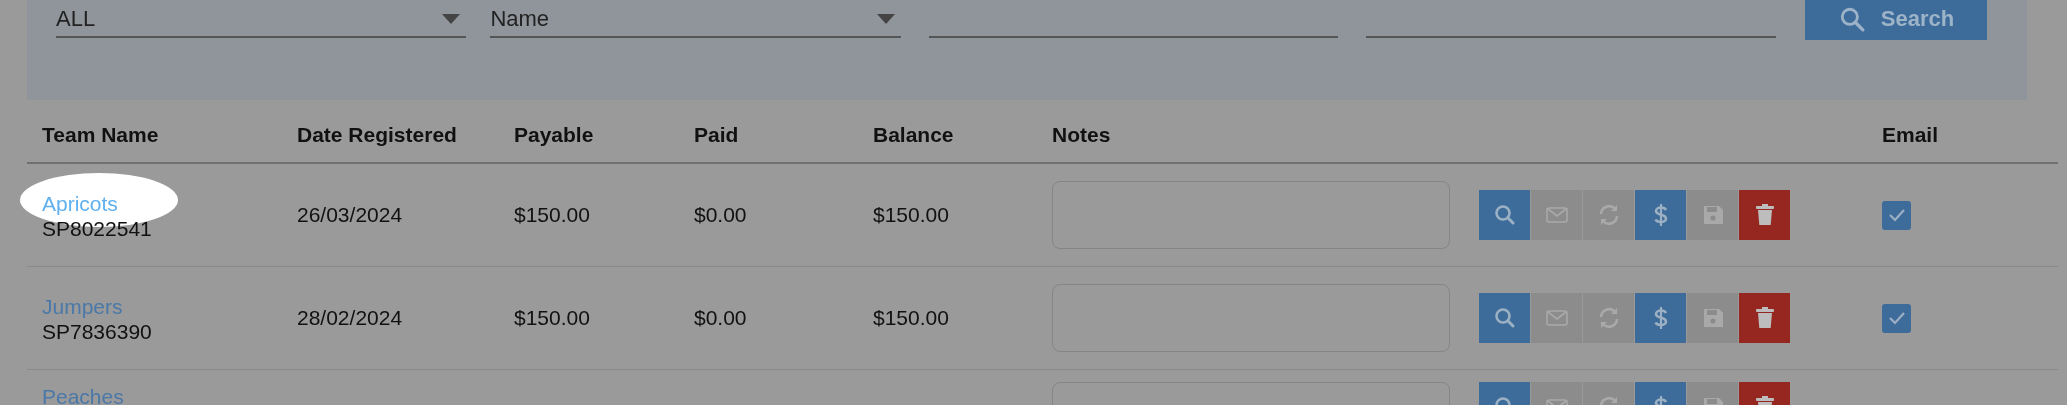  I want to click on column-header: Notes, so click(1082, 135).